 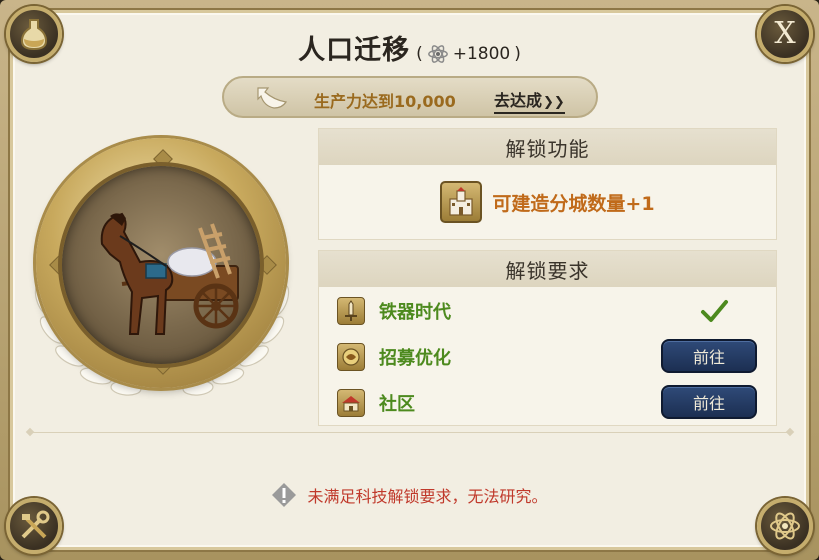 I want to click on requirement-row: 铁器时代, so click(x=547, y=311).